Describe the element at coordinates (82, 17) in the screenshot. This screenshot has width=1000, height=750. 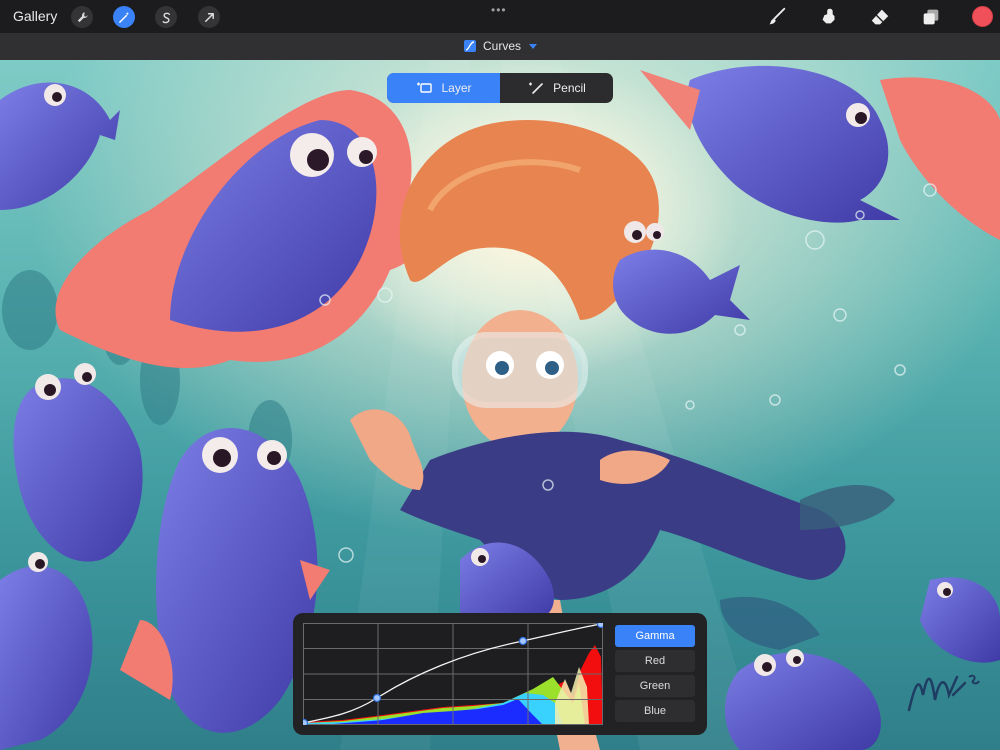
I see `wrench-icon` at that location.